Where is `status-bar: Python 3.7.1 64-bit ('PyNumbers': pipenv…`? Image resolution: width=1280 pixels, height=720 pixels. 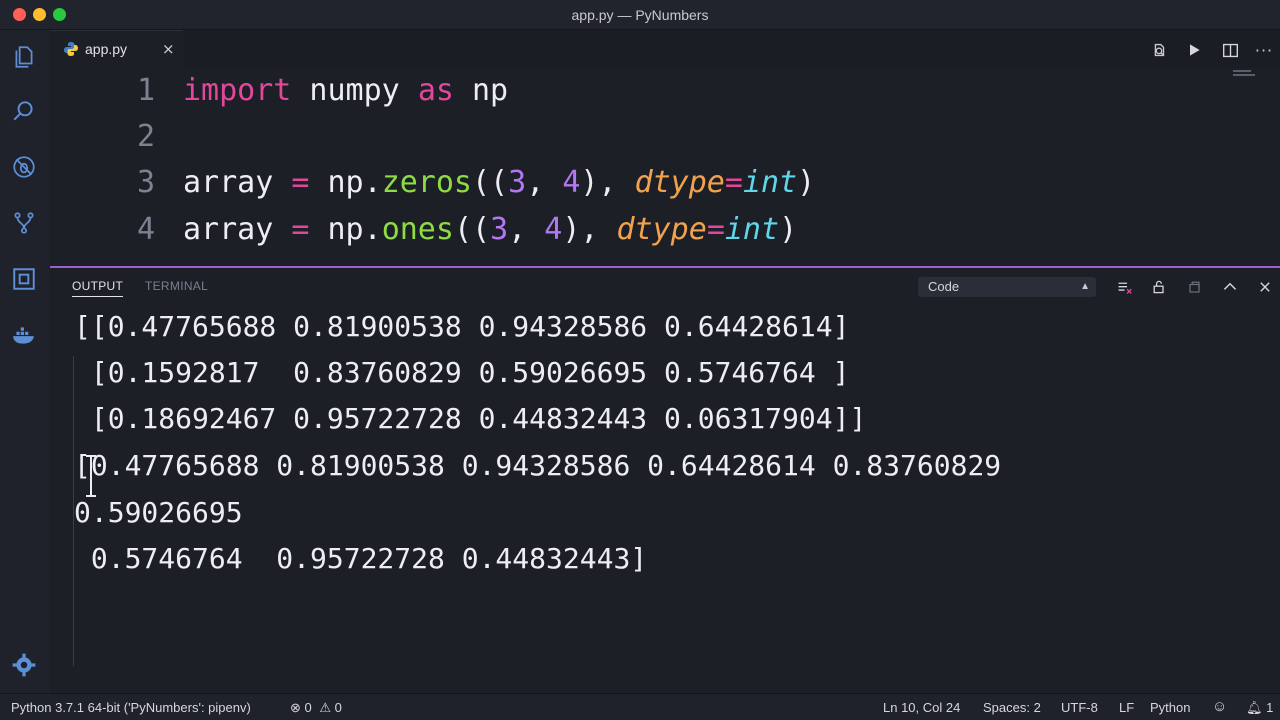
status-bar: Python 3.7.1 64-bit ('PyNumbers': pipenv… is located at coordinates (640, 706).